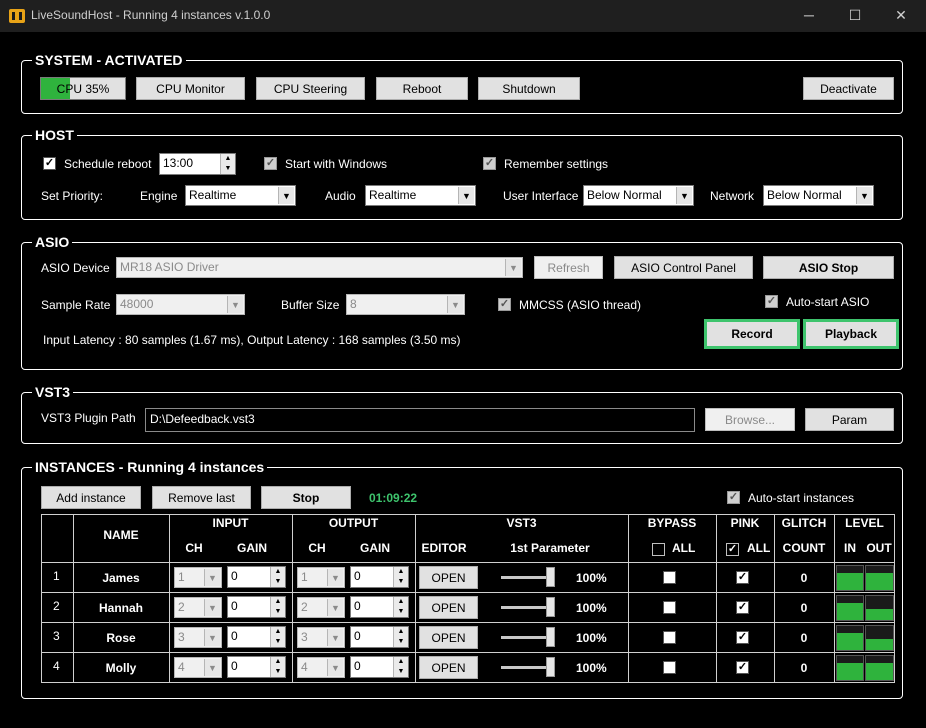  I want to click on start-with-windows-checkbox: ✓, so click(270, 163).